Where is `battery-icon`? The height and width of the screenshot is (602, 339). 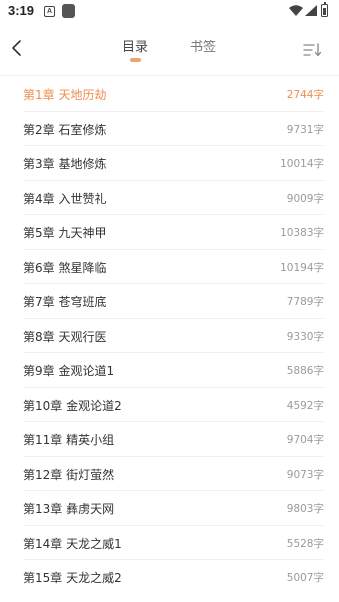 battery-icon is located at coordinates (324, 9).